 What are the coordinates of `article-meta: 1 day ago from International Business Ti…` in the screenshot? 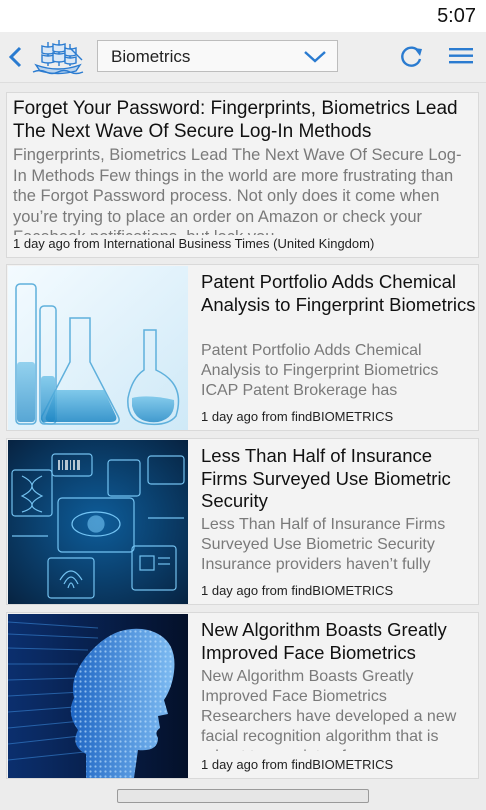 It's located at (243, 243).